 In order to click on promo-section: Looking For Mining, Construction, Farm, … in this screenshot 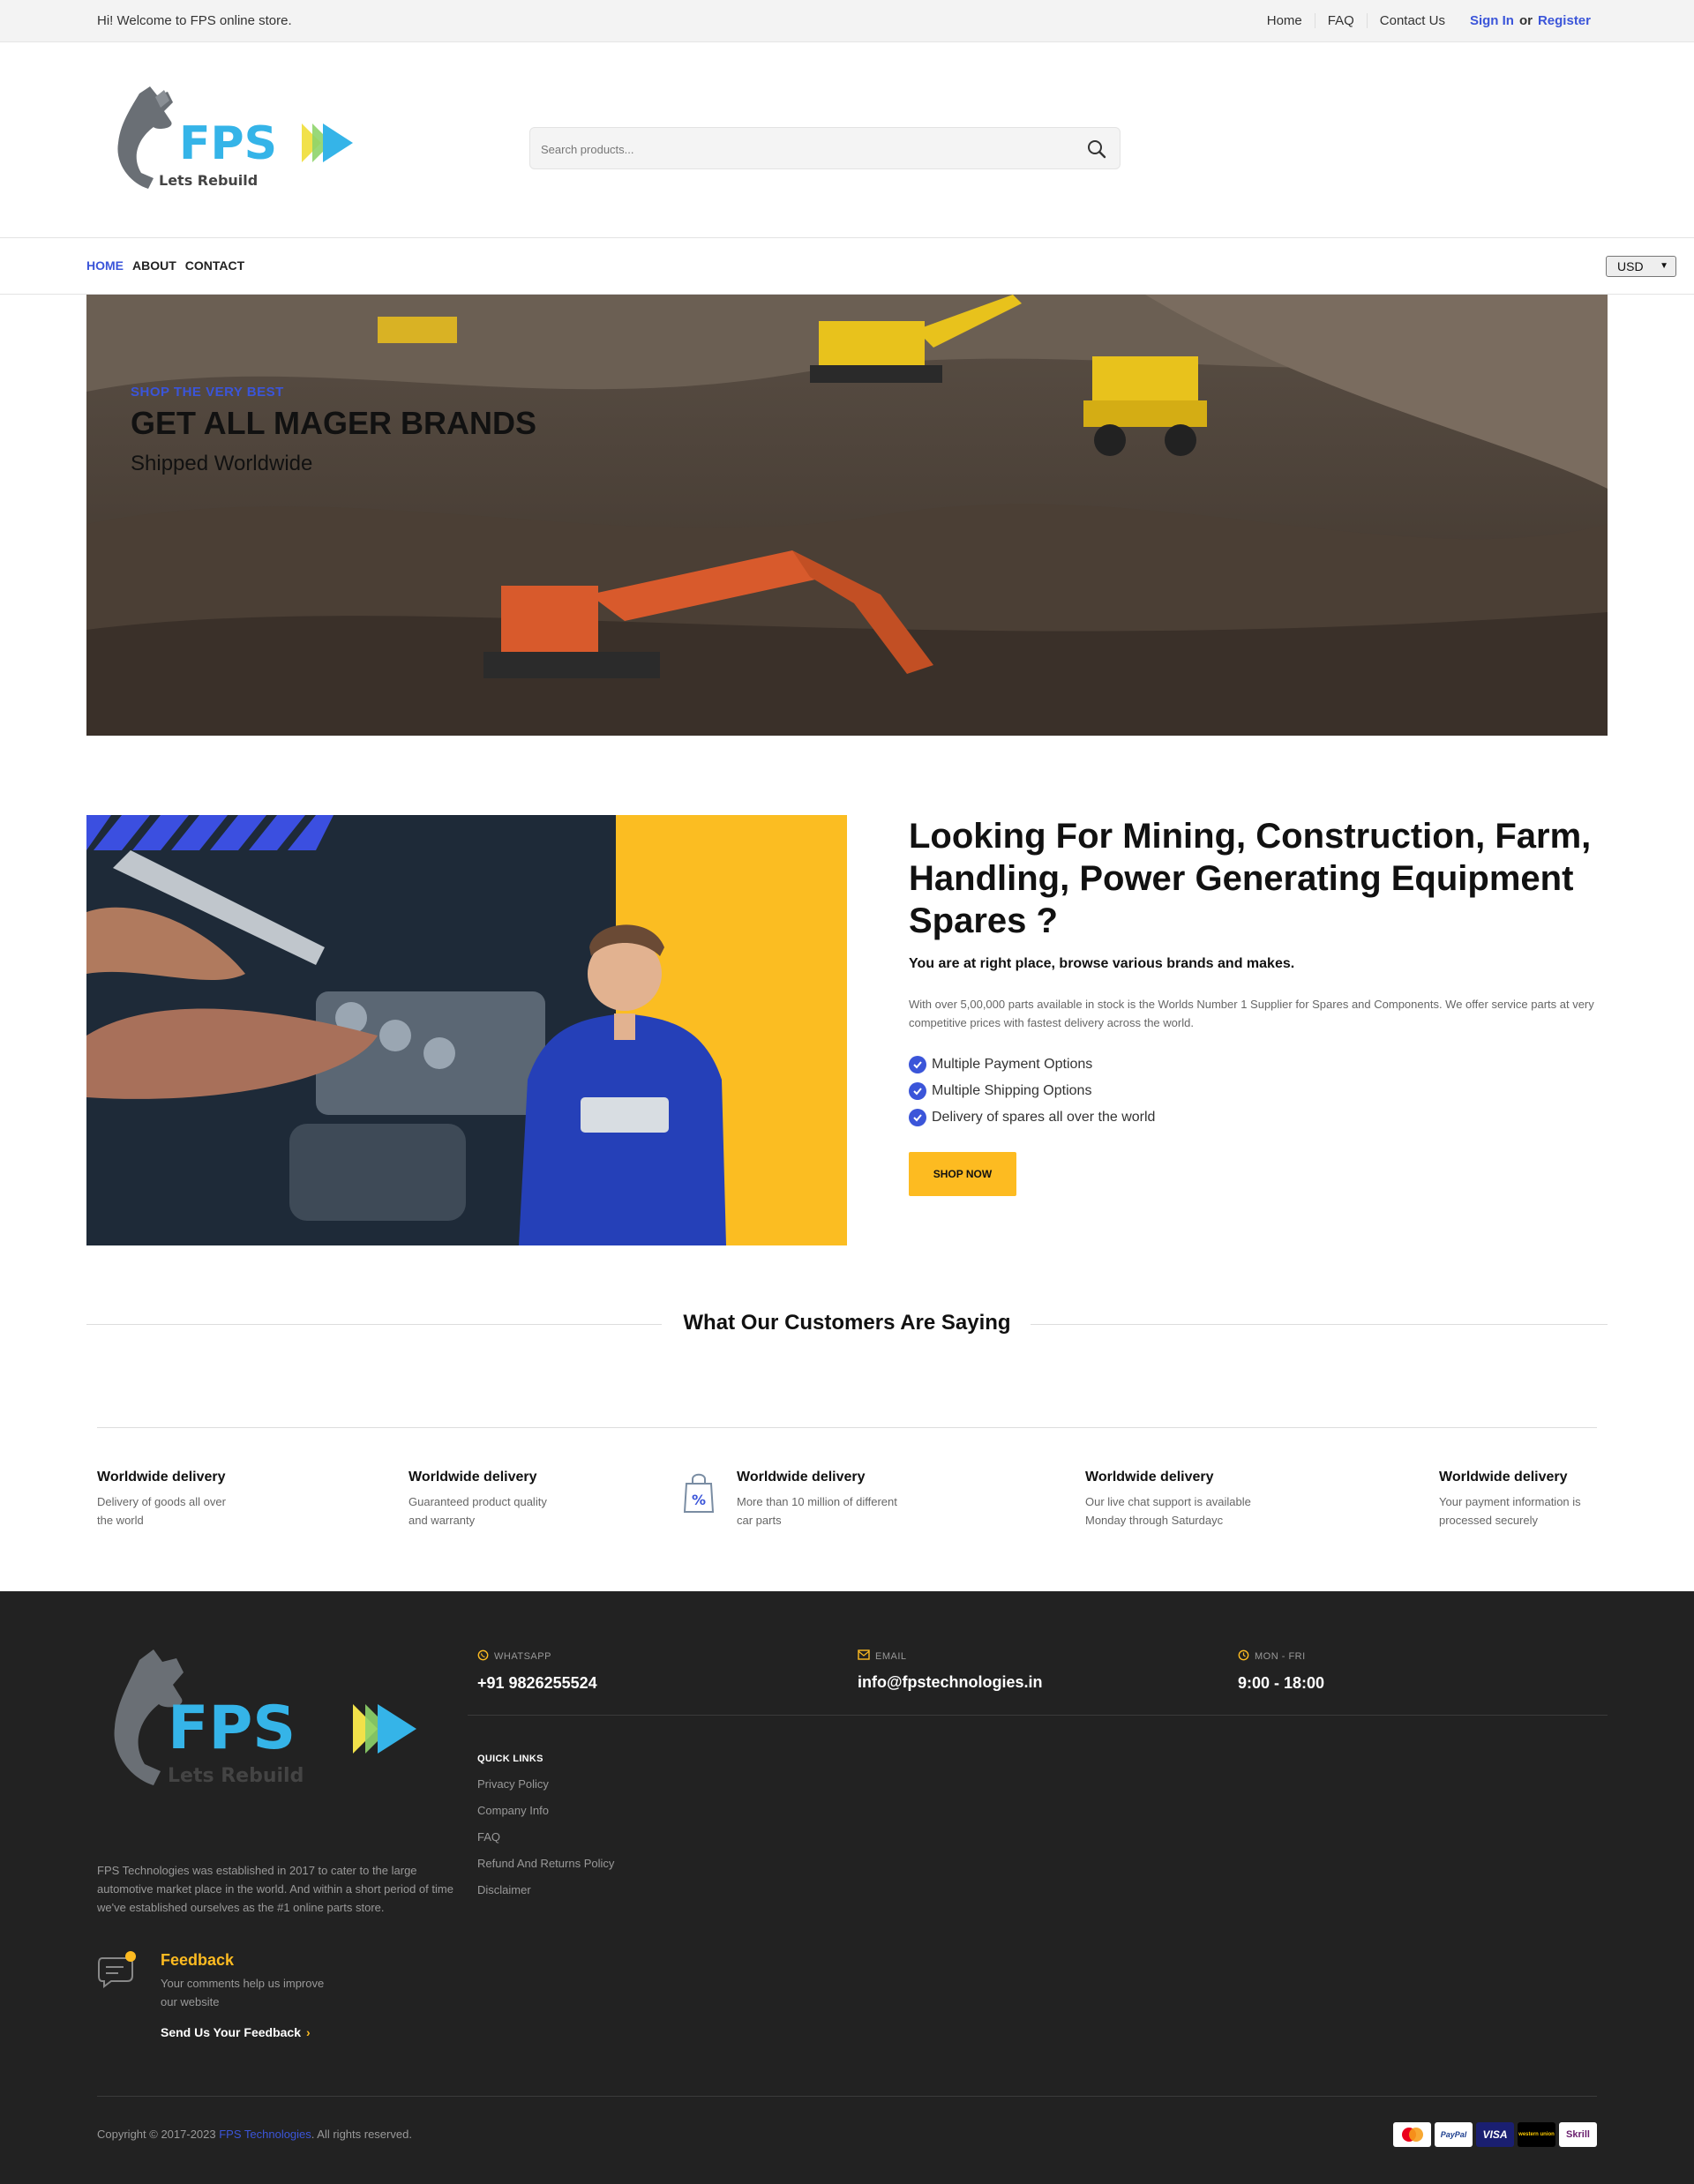, I will do `click(1262, 1005)`.